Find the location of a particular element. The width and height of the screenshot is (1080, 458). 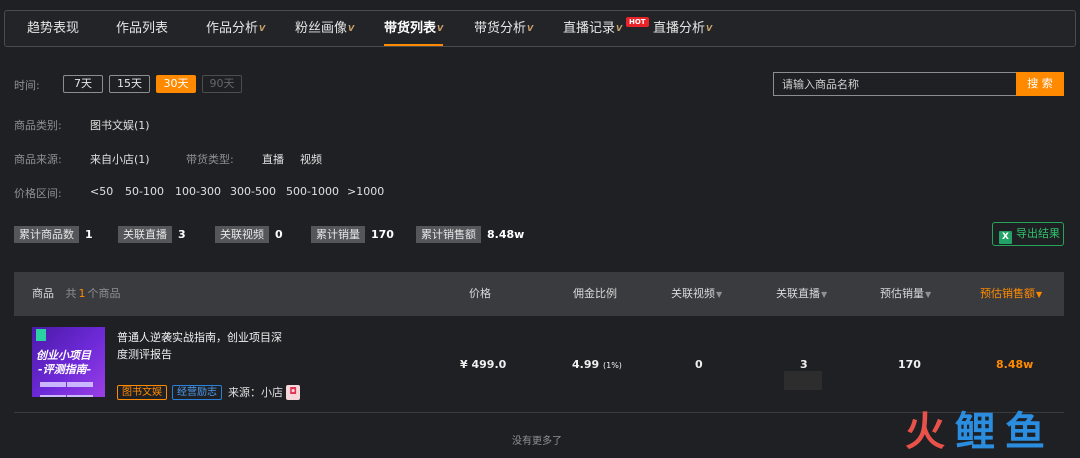

stat-related-videos: 关联视频 0 is located at coordinates (249, 234).